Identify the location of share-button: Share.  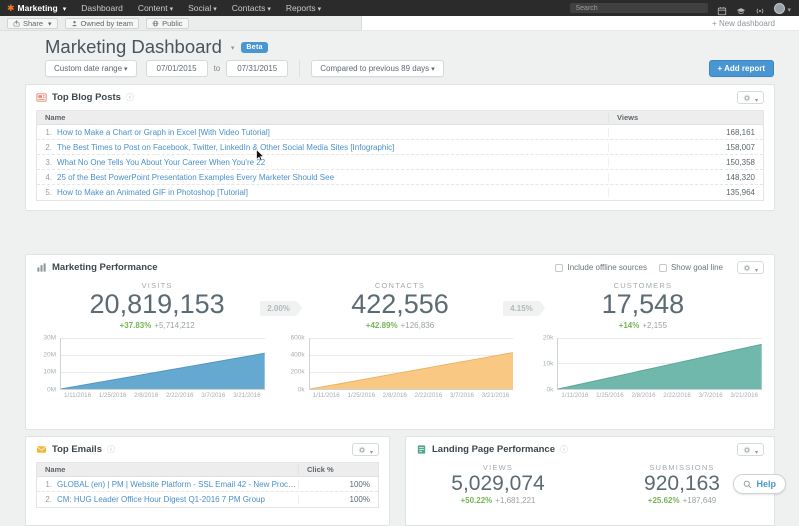
(32, 23).